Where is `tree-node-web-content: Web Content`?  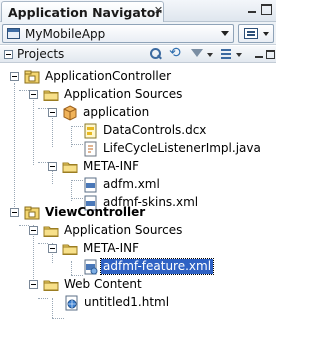
tree-node-web-content: Web Content is located at coordinates (100, 285).